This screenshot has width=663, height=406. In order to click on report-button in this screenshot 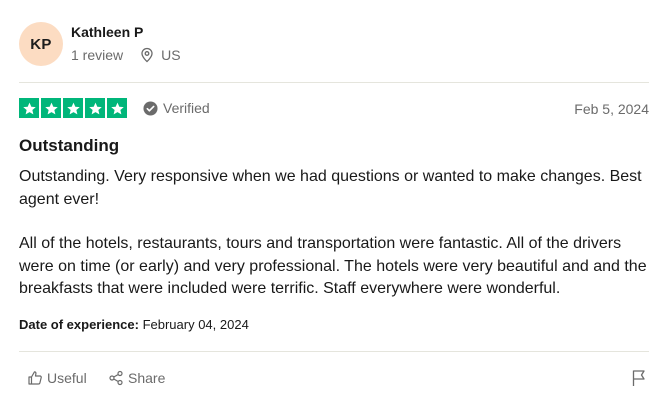, I will do `click(639, 378)`.